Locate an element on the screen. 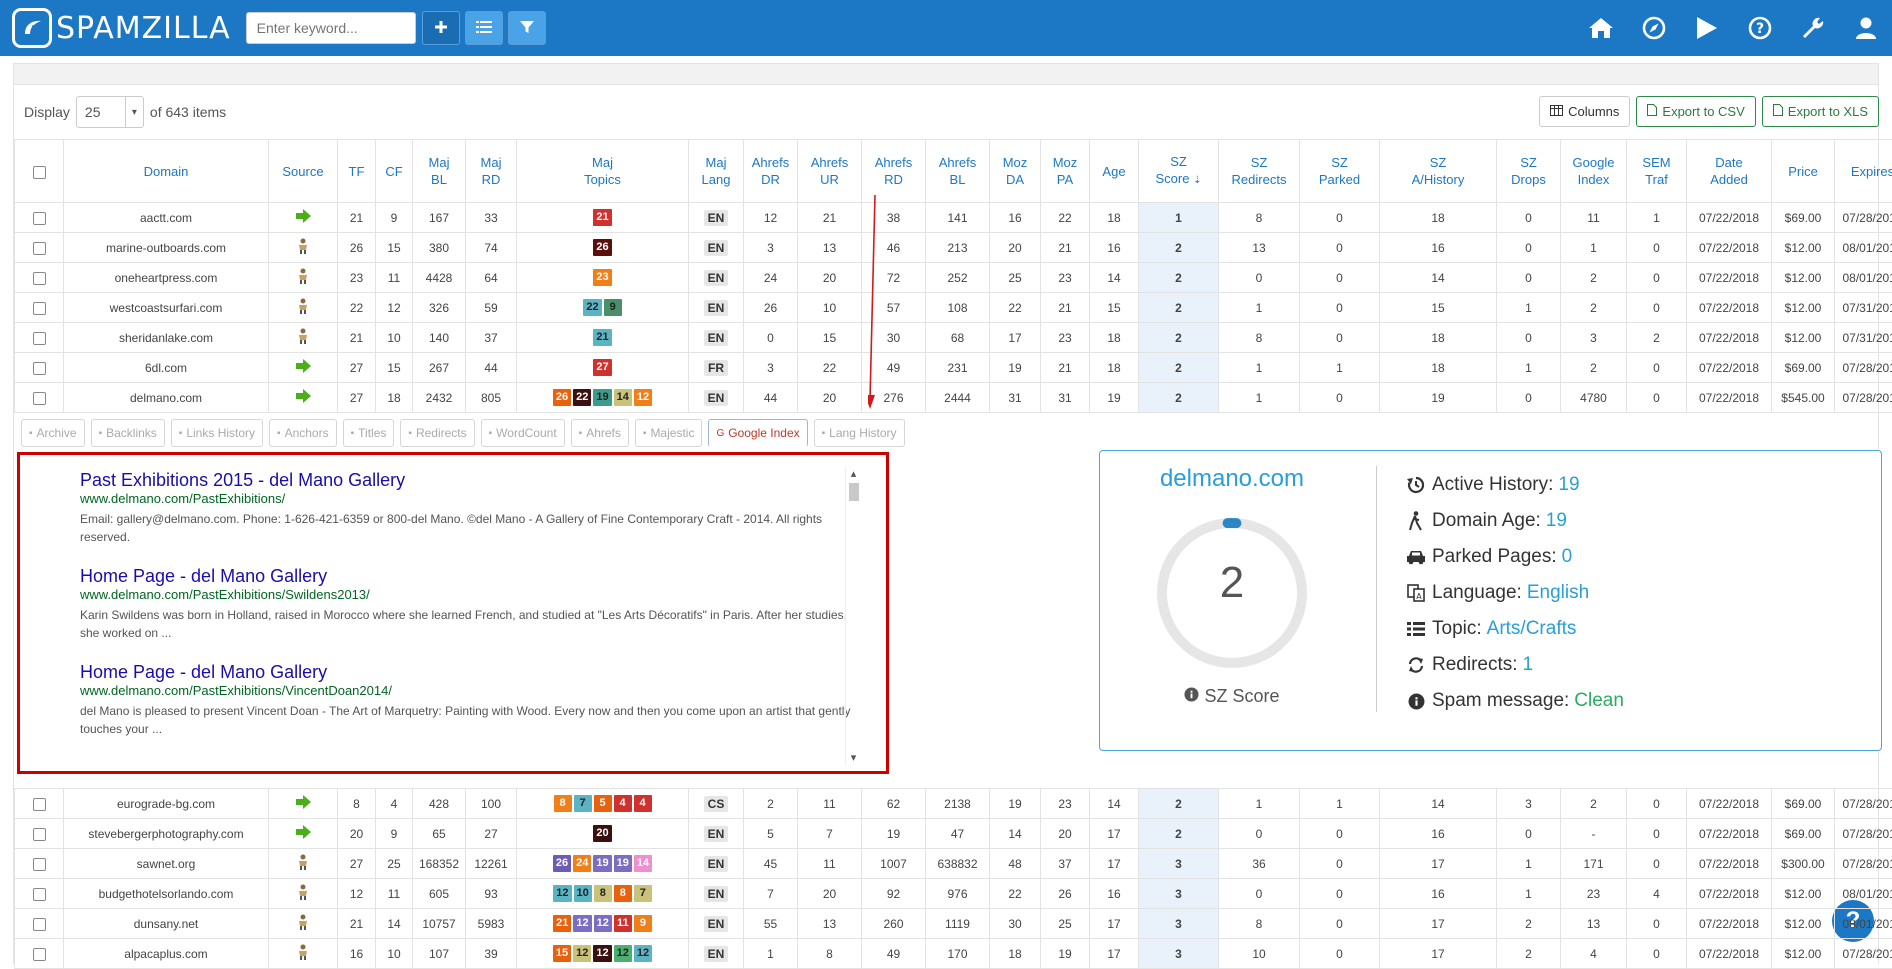 The width and height of the screenshot is (1892, 969). tab-google-index: GGoogle Index is located at coordinates (757, 433).